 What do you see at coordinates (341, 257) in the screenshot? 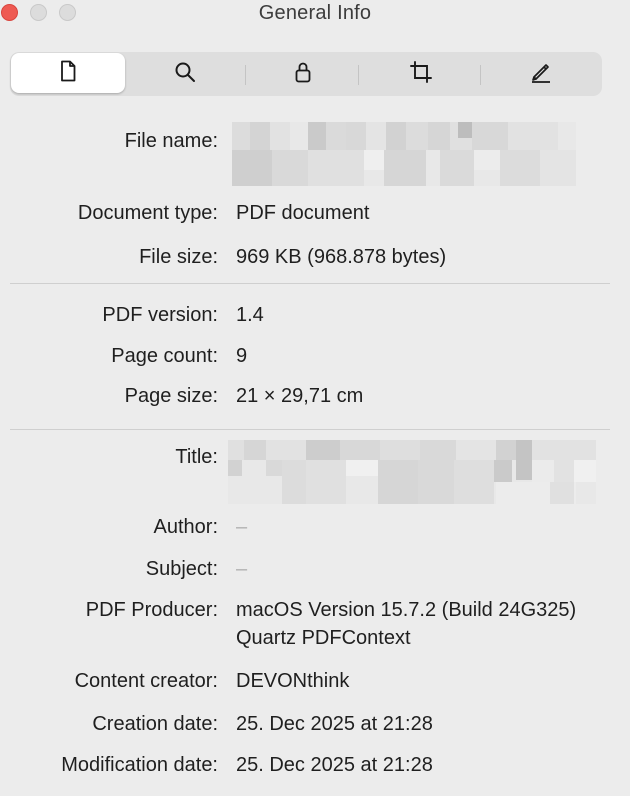
I see `file-size-value: 969 KB (968.878 bytes)` at bounding box center [341, 257].